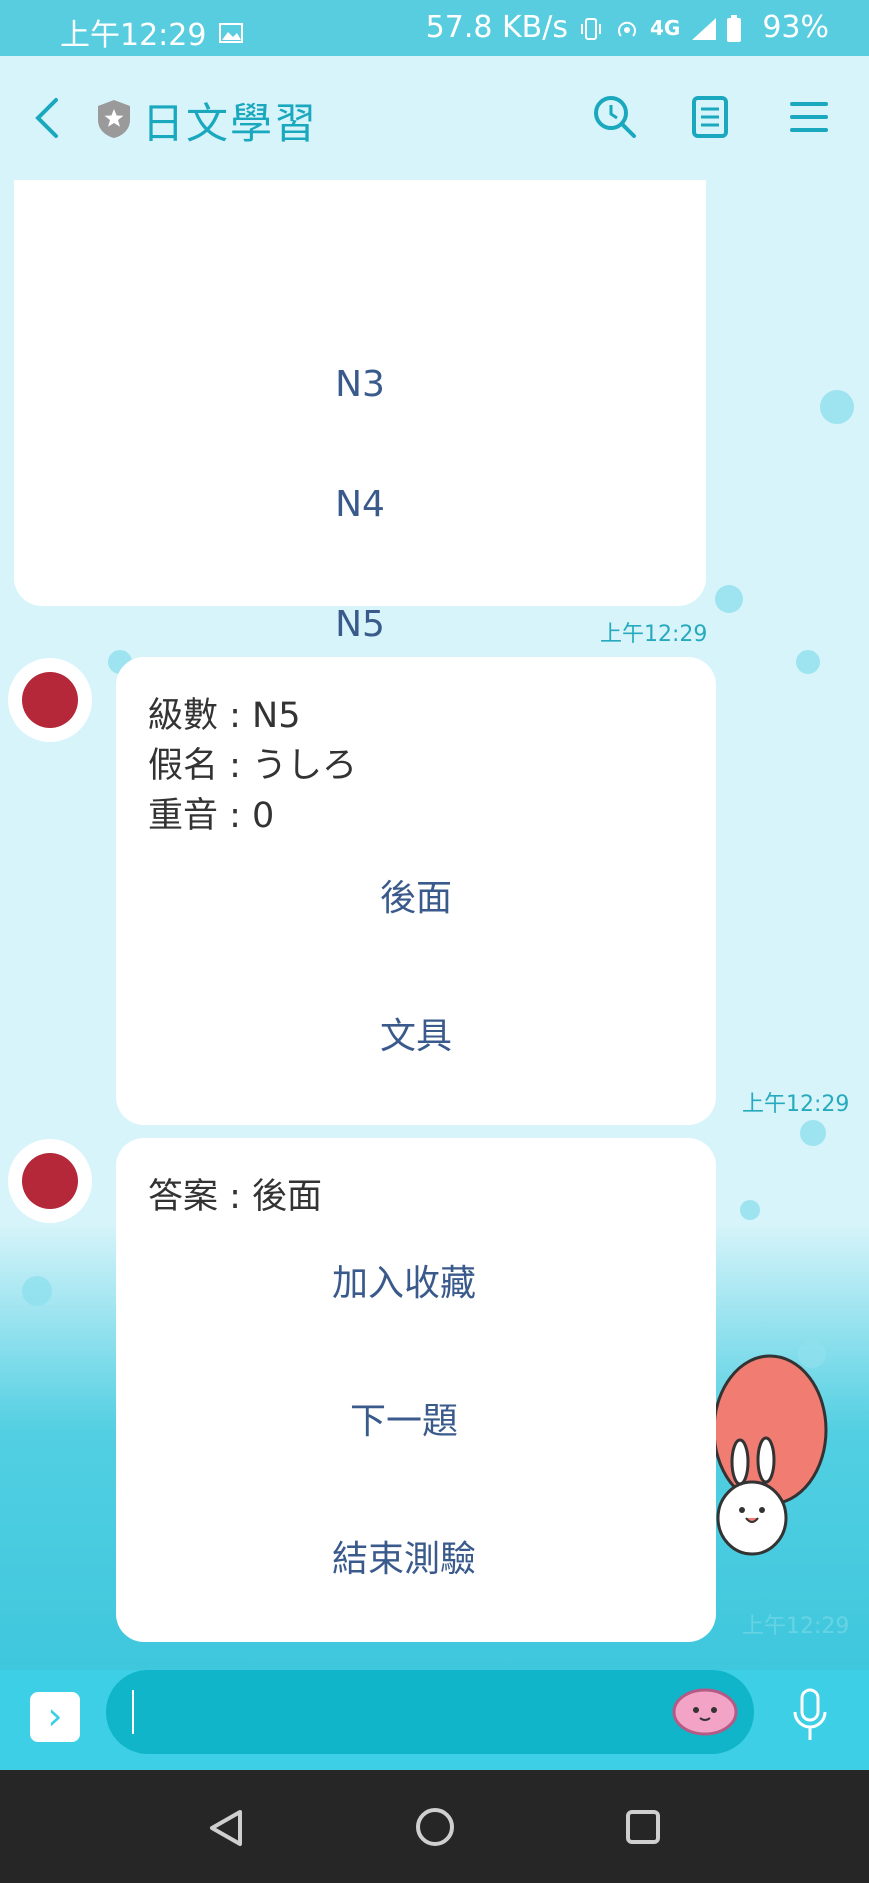  I want to click on menu-button, so click(809, 117).